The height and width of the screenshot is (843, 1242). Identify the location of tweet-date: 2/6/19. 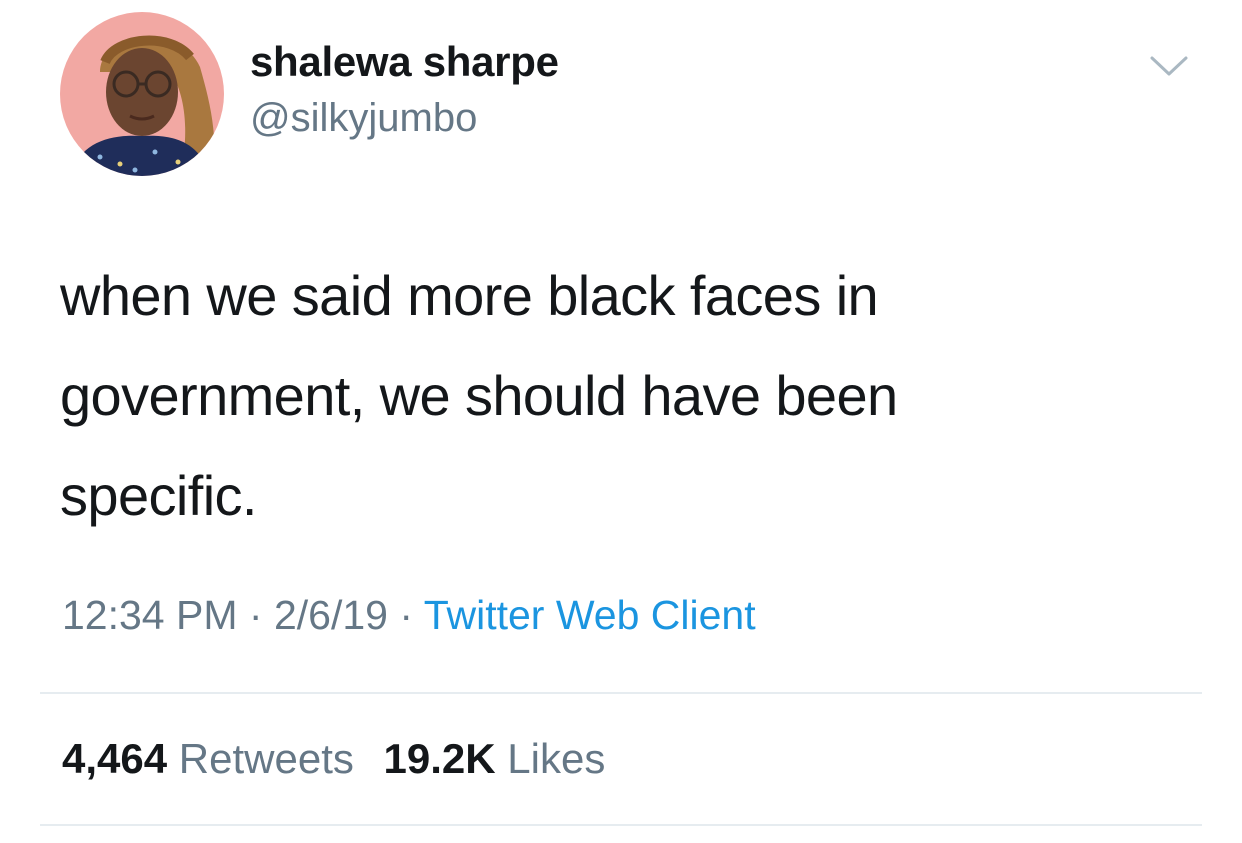
(331, 615).